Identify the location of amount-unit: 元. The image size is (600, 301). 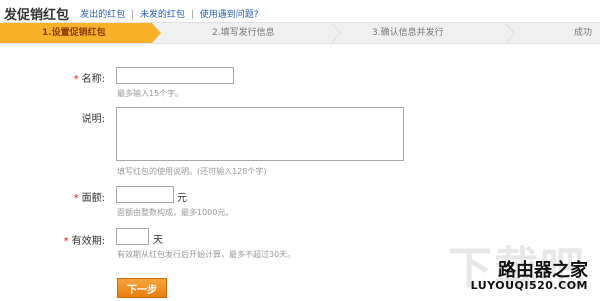
(182, 198).